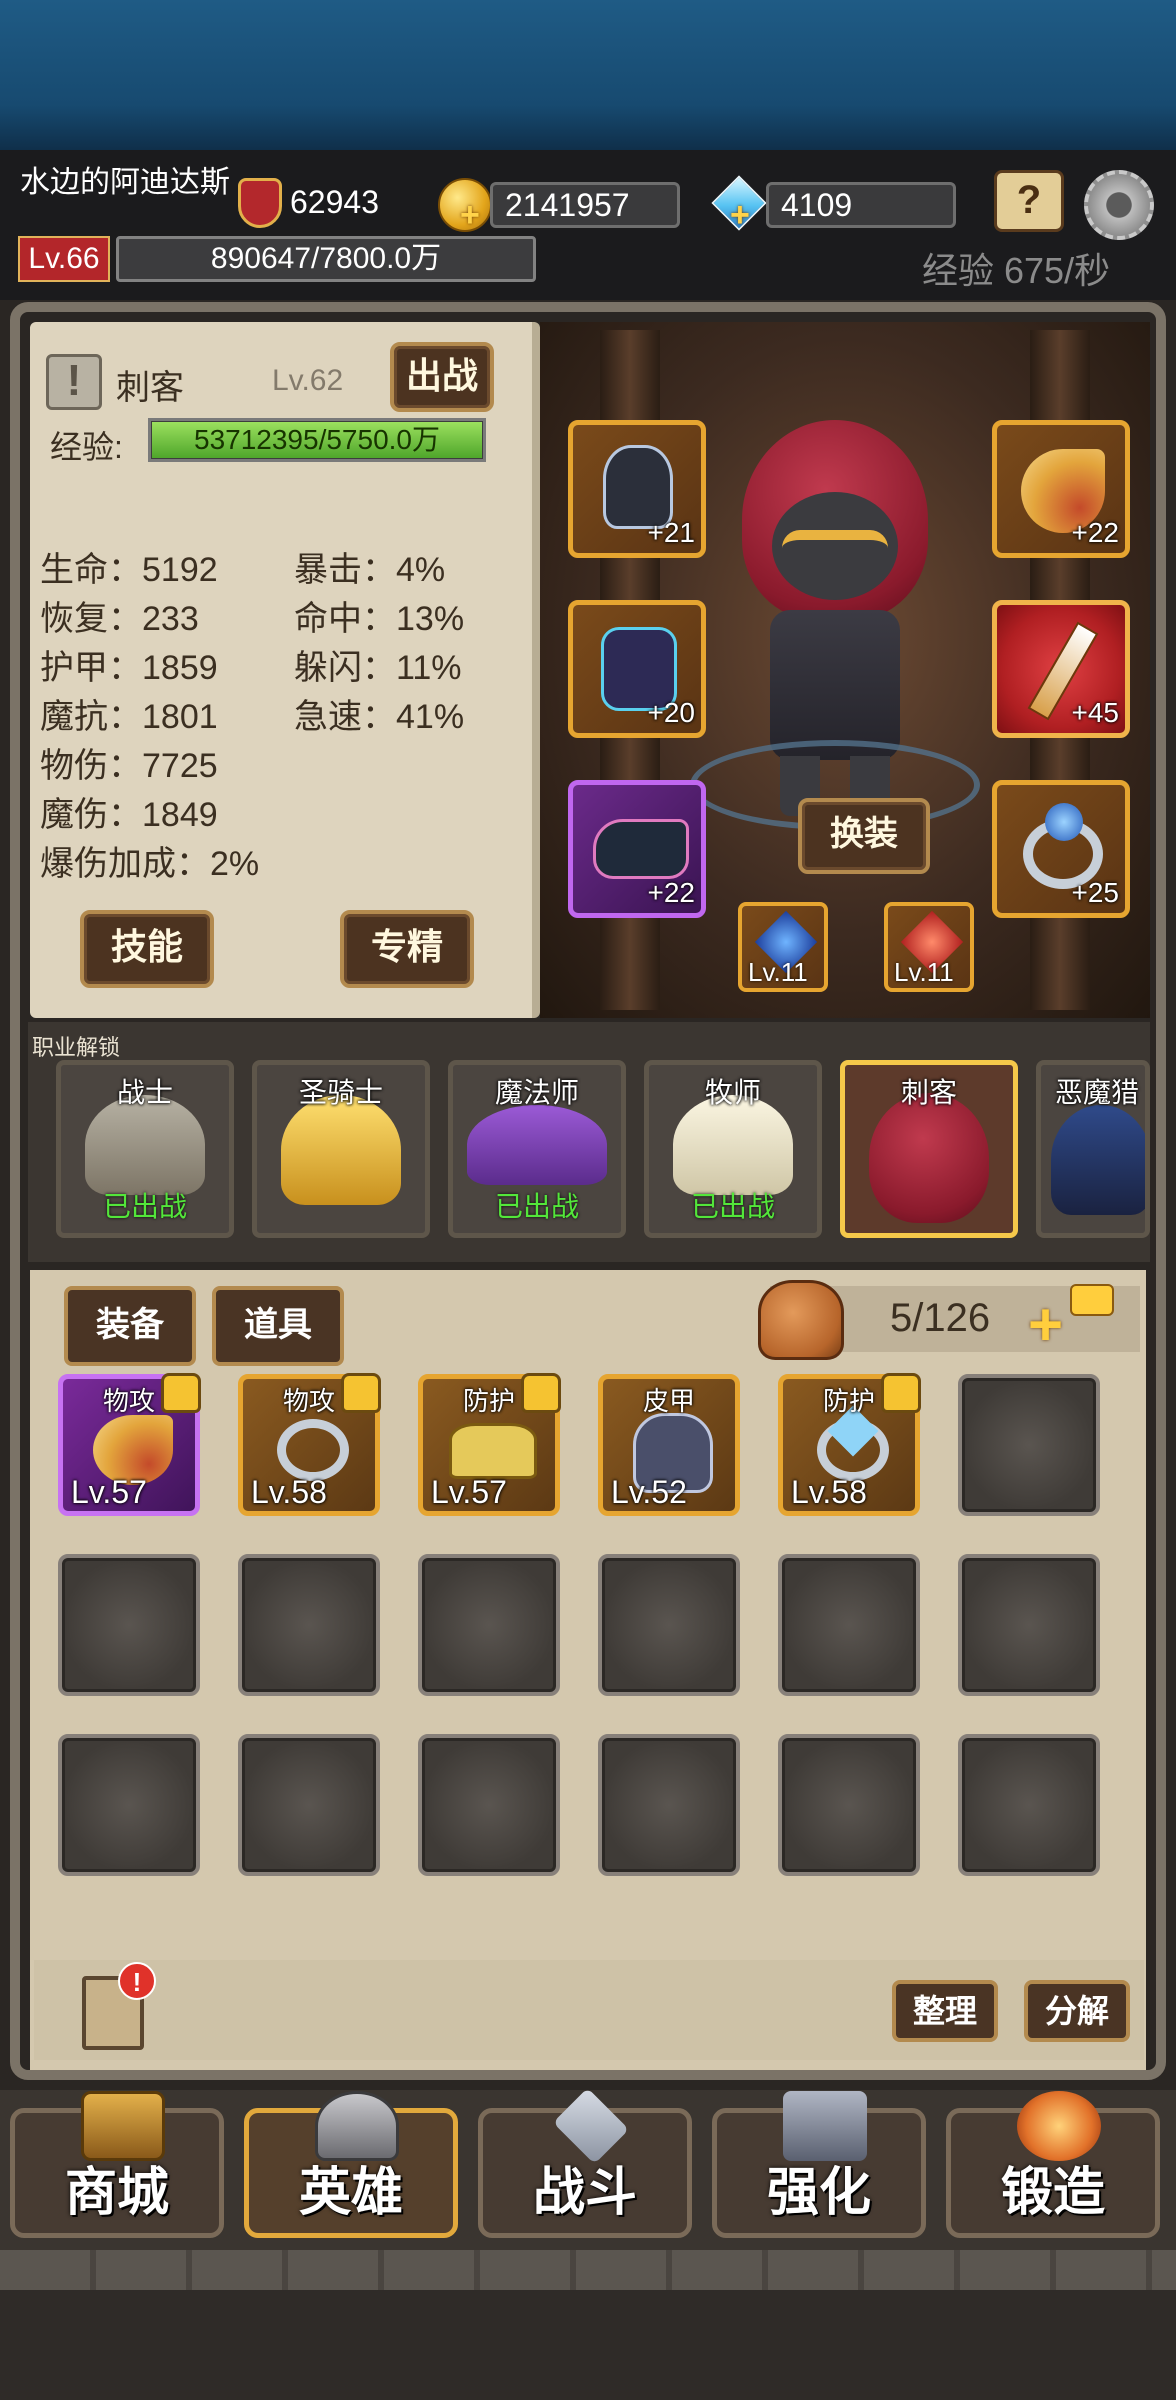 The width and height of the screenshot is (1176, 2400). Describe the element at coordinates (278, 1326) in the screenshot. I see `tab-items: 道具` at that location.